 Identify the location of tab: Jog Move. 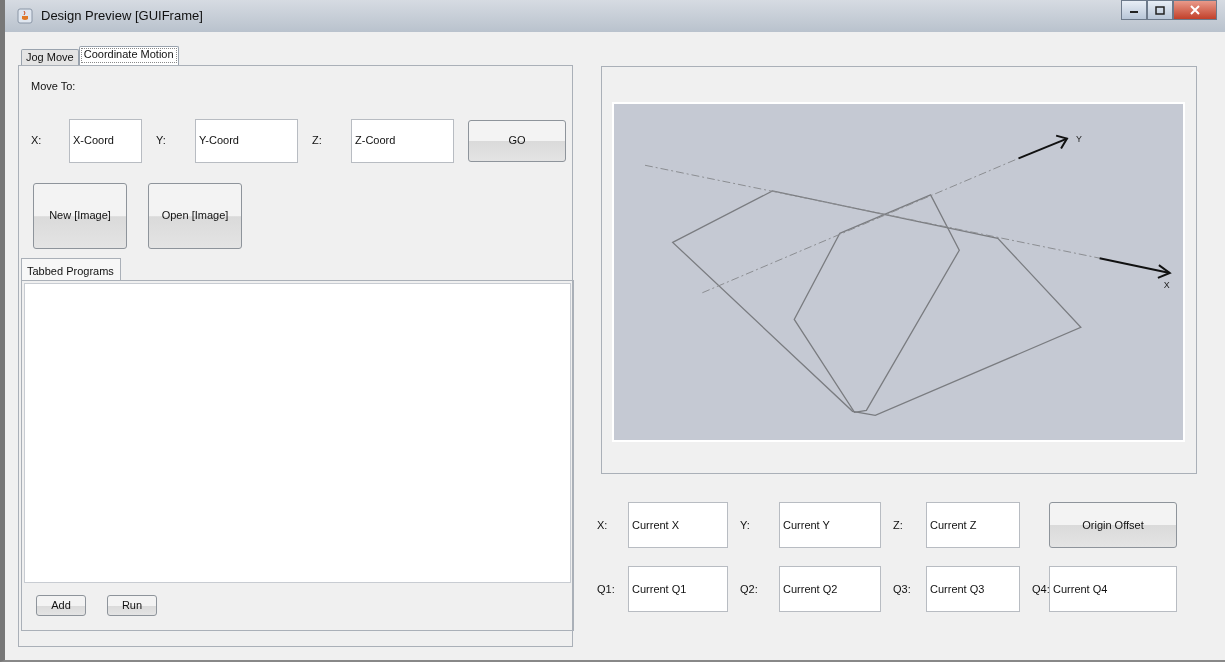
(50, 57).